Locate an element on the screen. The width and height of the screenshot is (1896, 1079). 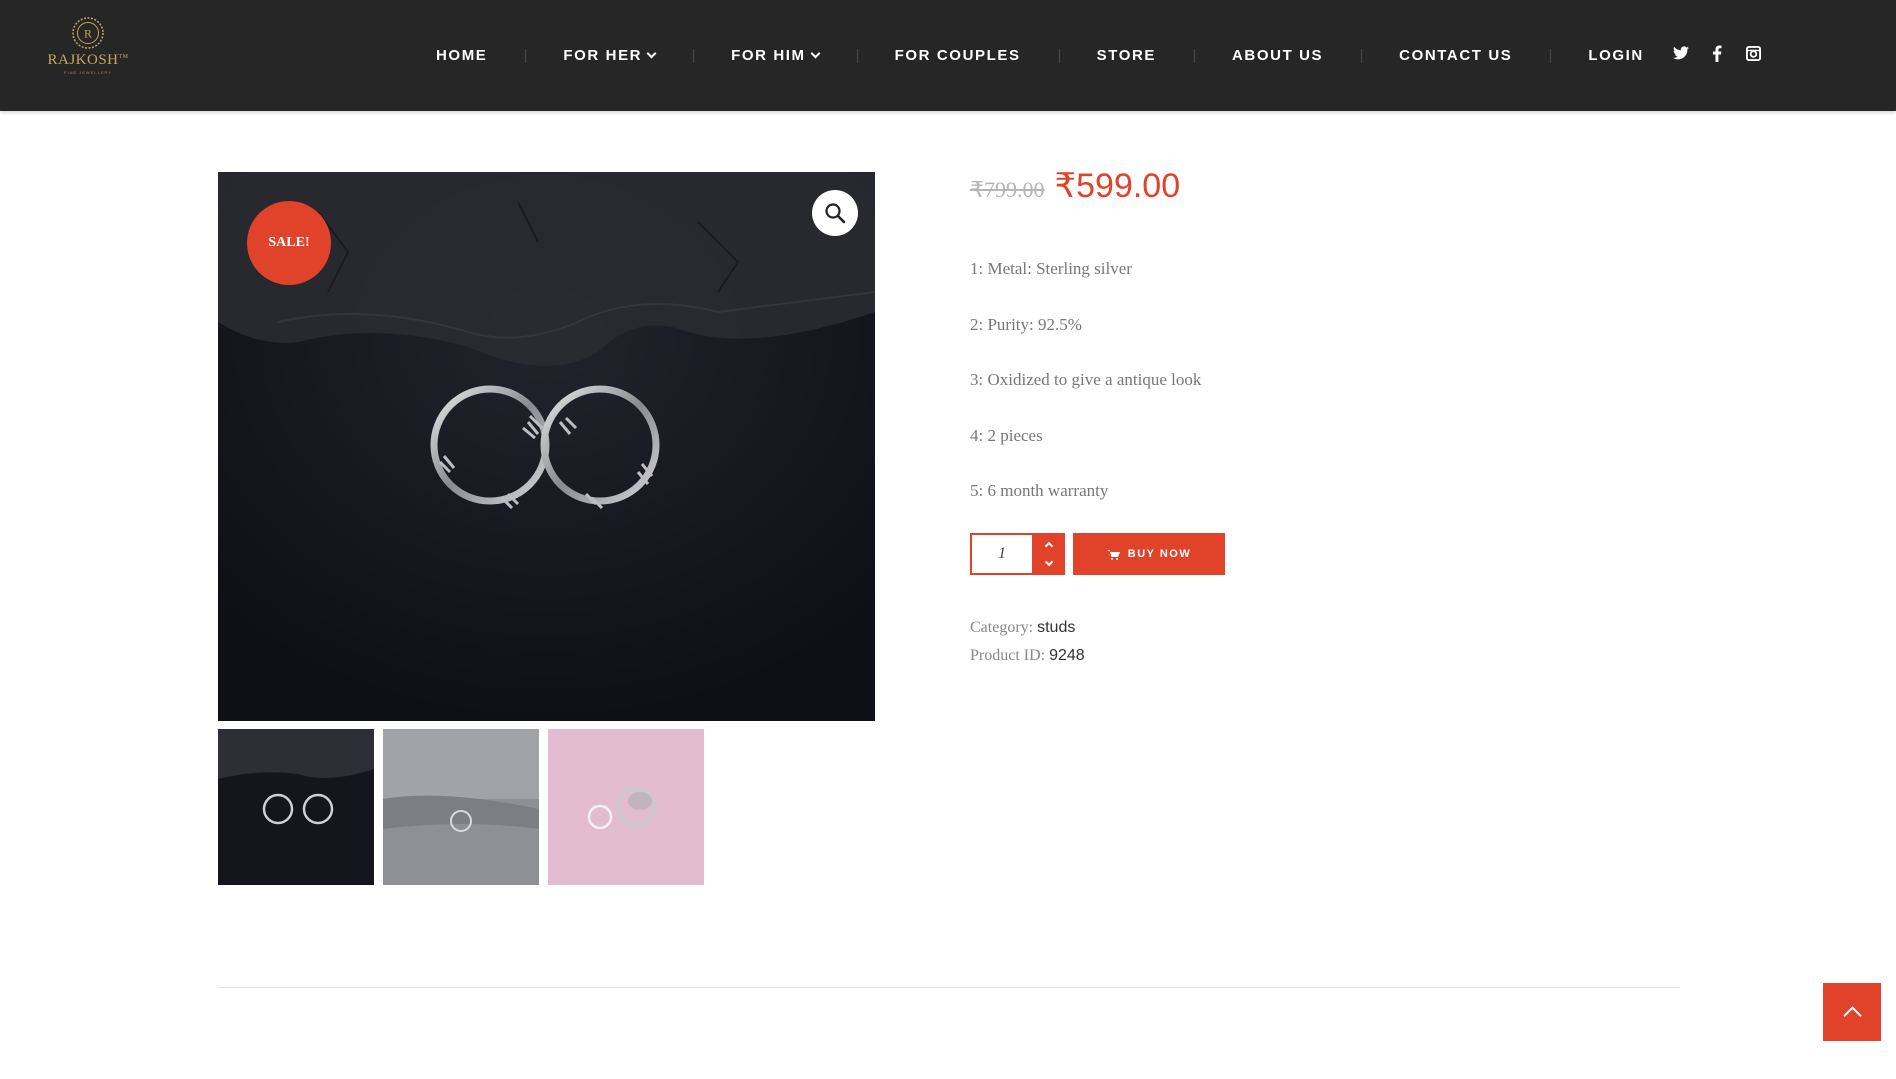
product-id-label: Product ID: is located at coordinates (1008, 655).